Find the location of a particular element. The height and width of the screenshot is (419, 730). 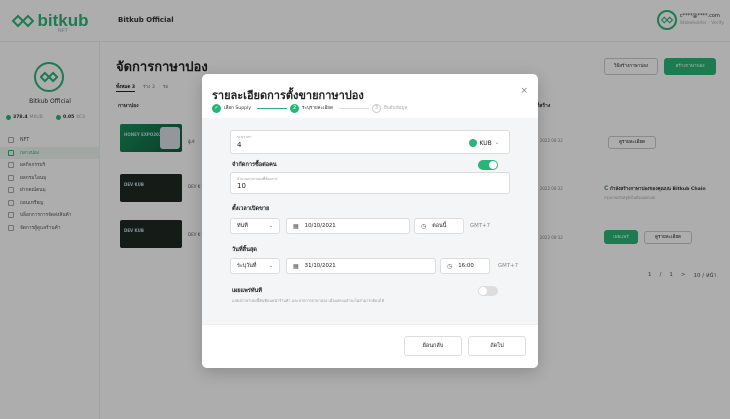

price-input: ระบุราคา 4 KUB ⌄ is located at coordinates (370, 142).